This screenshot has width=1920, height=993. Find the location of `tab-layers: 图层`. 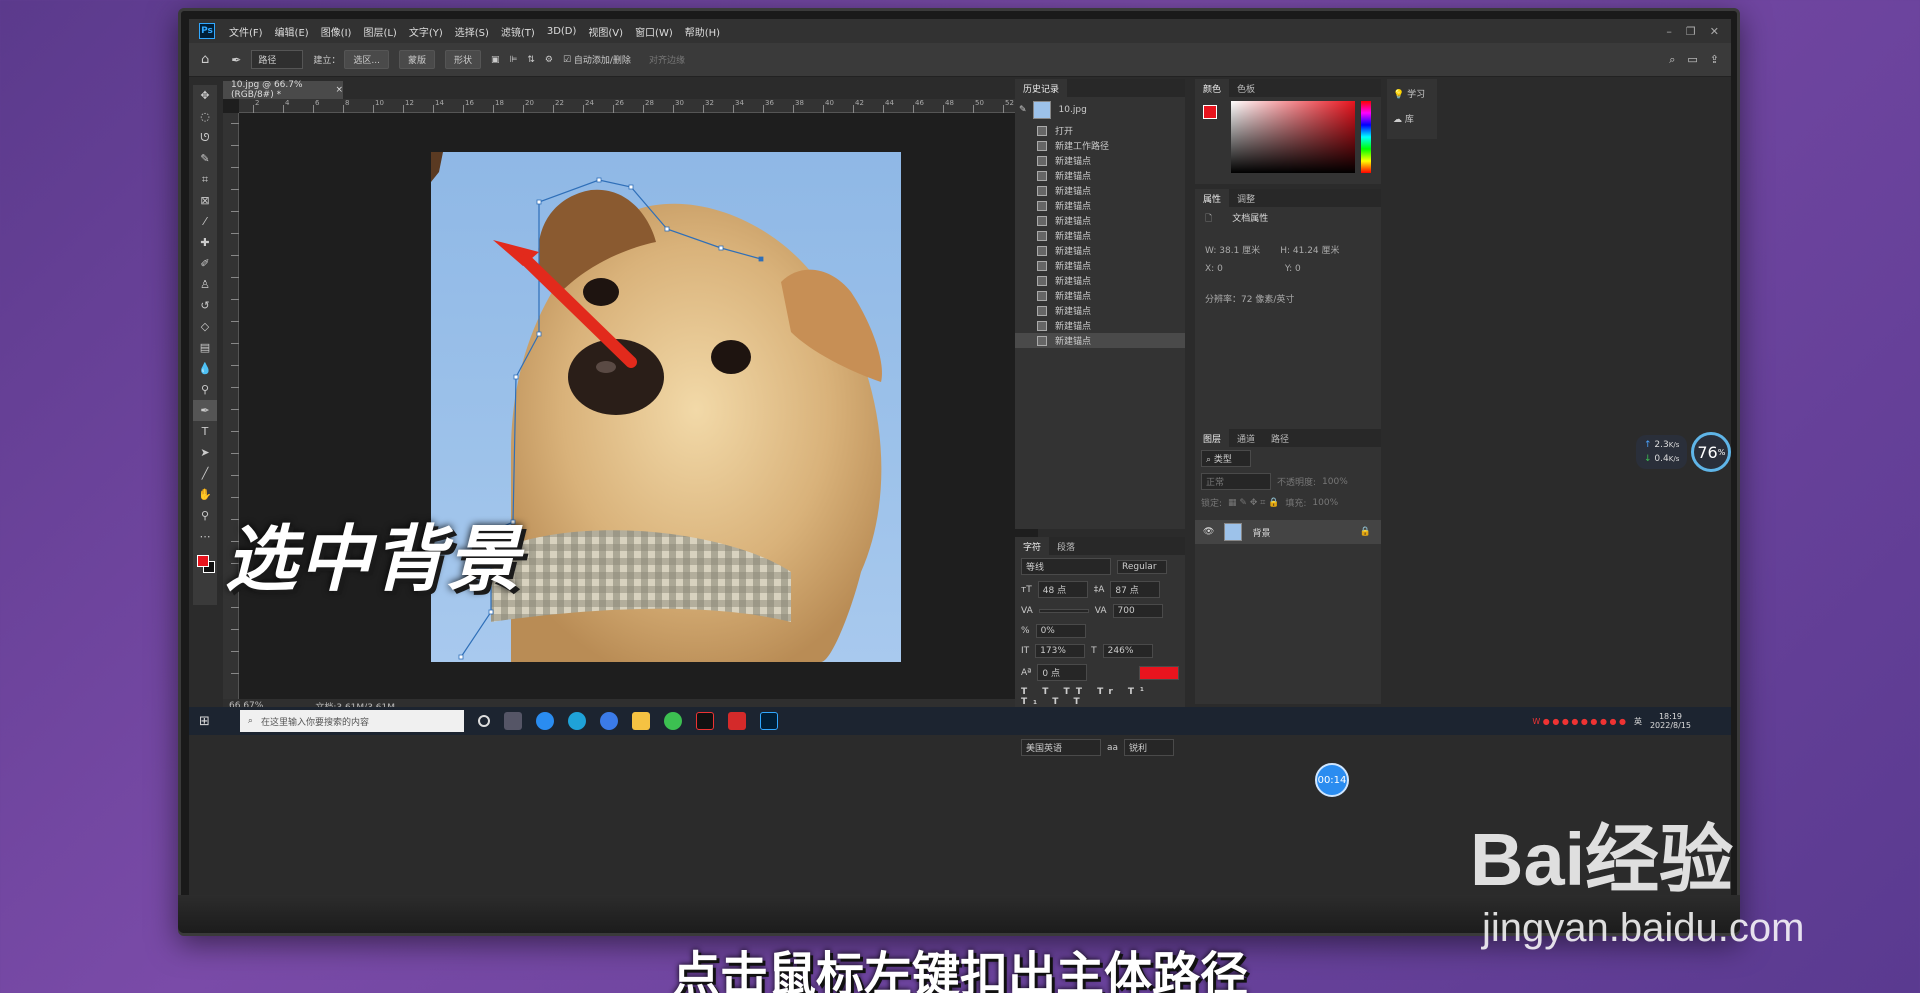

tab-layers: 图层 is located at coordinates (1212, 438).